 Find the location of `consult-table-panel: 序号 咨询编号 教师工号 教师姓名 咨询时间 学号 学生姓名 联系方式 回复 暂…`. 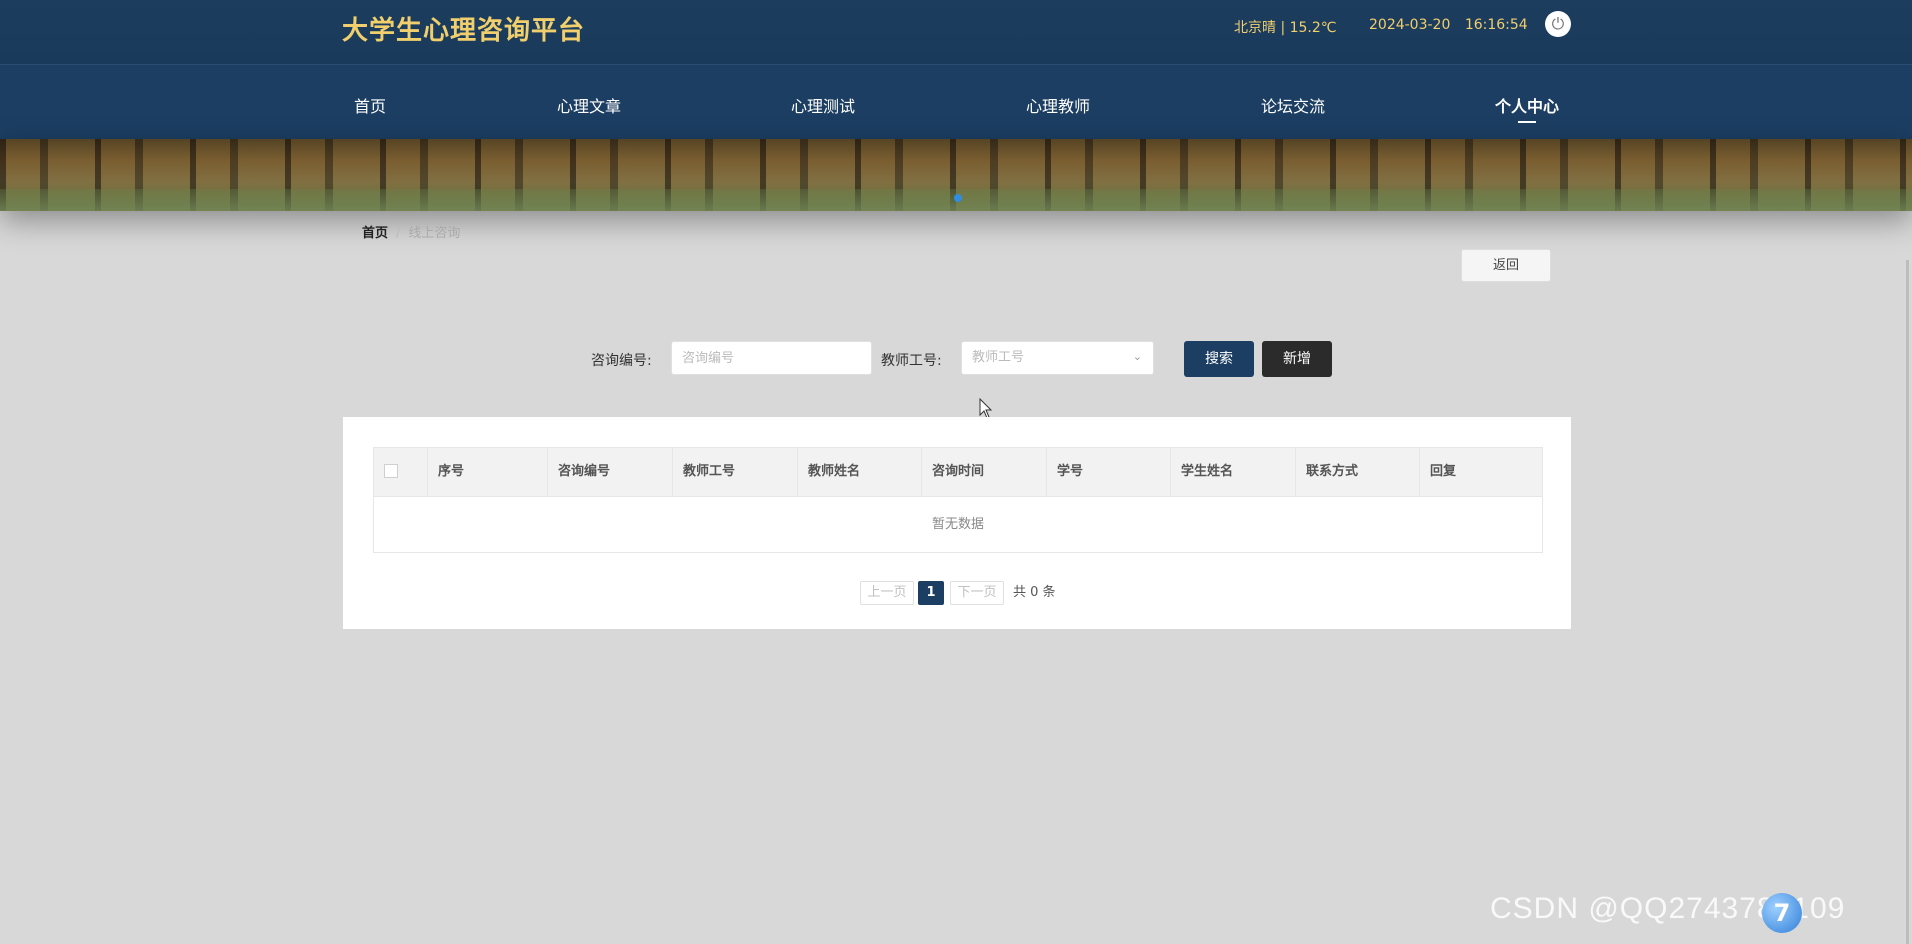

consult-table-panel: 序号 咨询编号 教师工号 教师姓名 咨询时间 学号 学生姓名 联系方式 回复 暂… is located at coordinates (957, 523).